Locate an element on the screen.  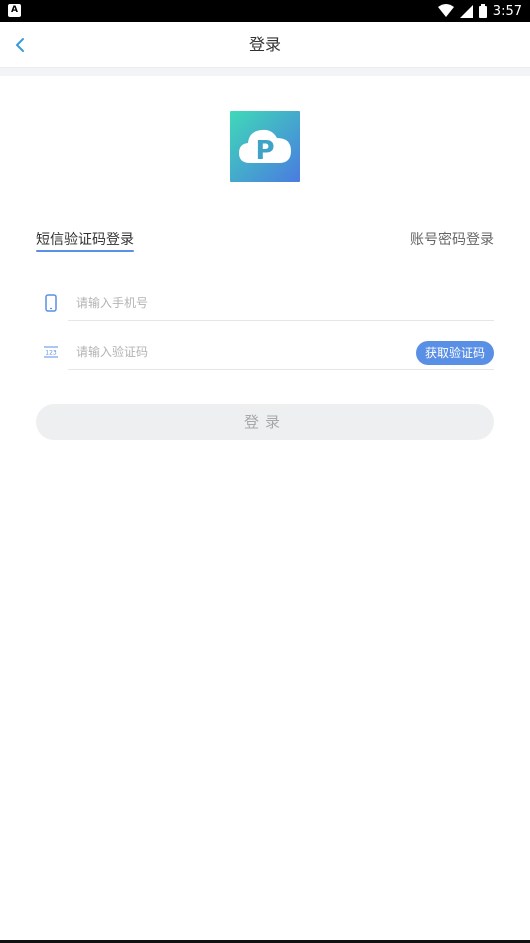
status-time: 3:57 is located at coordinates (507, 11).